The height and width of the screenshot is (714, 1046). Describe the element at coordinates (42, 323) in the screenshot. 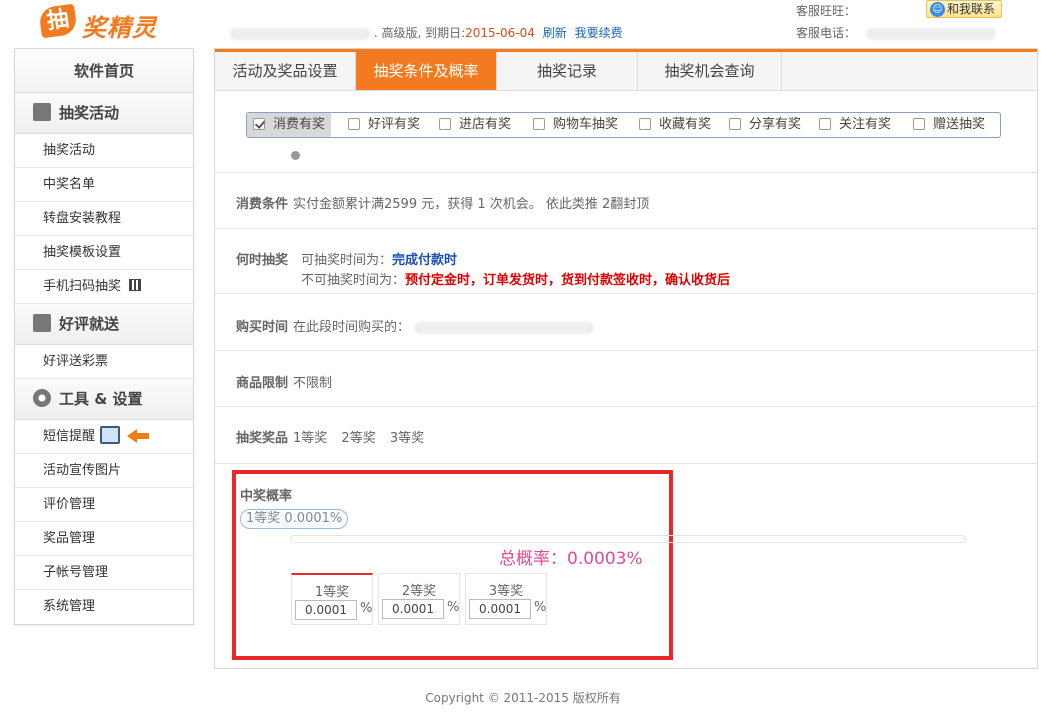

I see `coupon-icon` at that location.